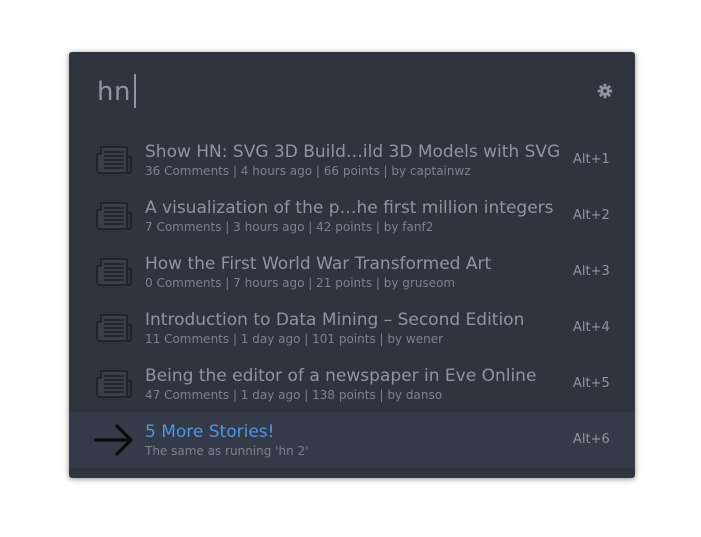 The width and height of the screenshot is (701, 537). Describe the element at coordinates (591, 215) in the screenshot. I see `result-shortcut: Alt+2` at that location.